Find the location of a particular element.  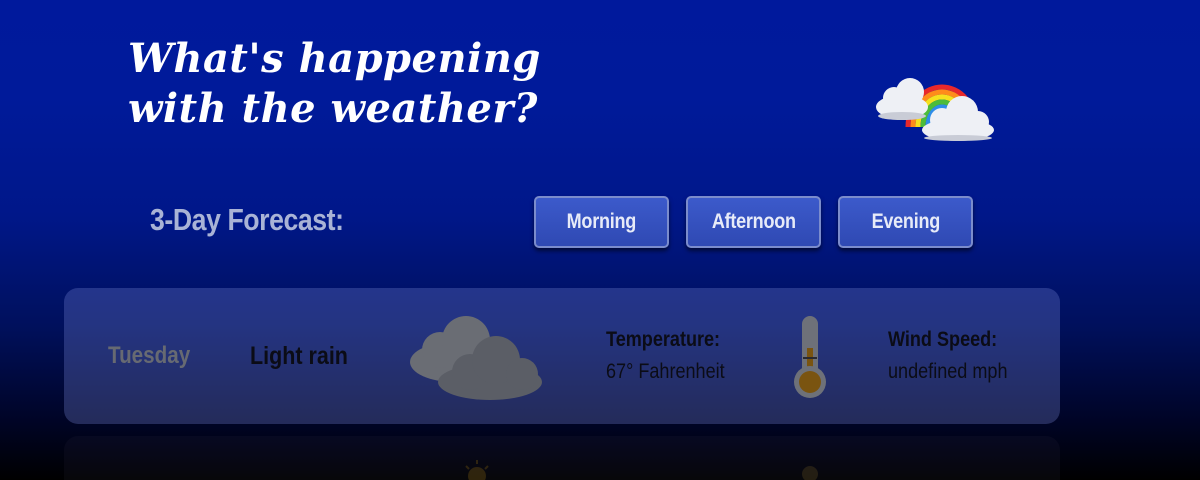

wind-value: undefined mph is located at coordinates (957, 372).